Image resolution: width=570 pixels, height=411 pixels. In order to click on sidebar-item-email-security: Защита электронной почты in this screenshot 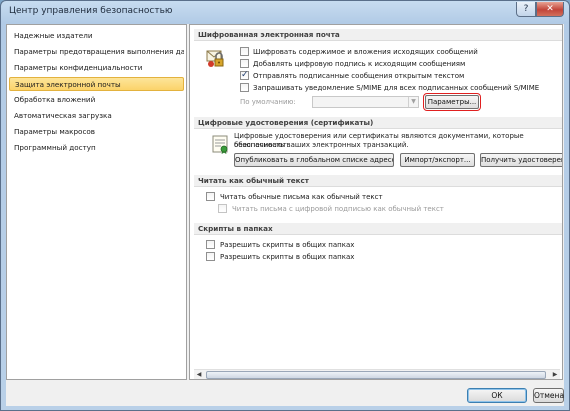, I will do `click(96, 84)`.